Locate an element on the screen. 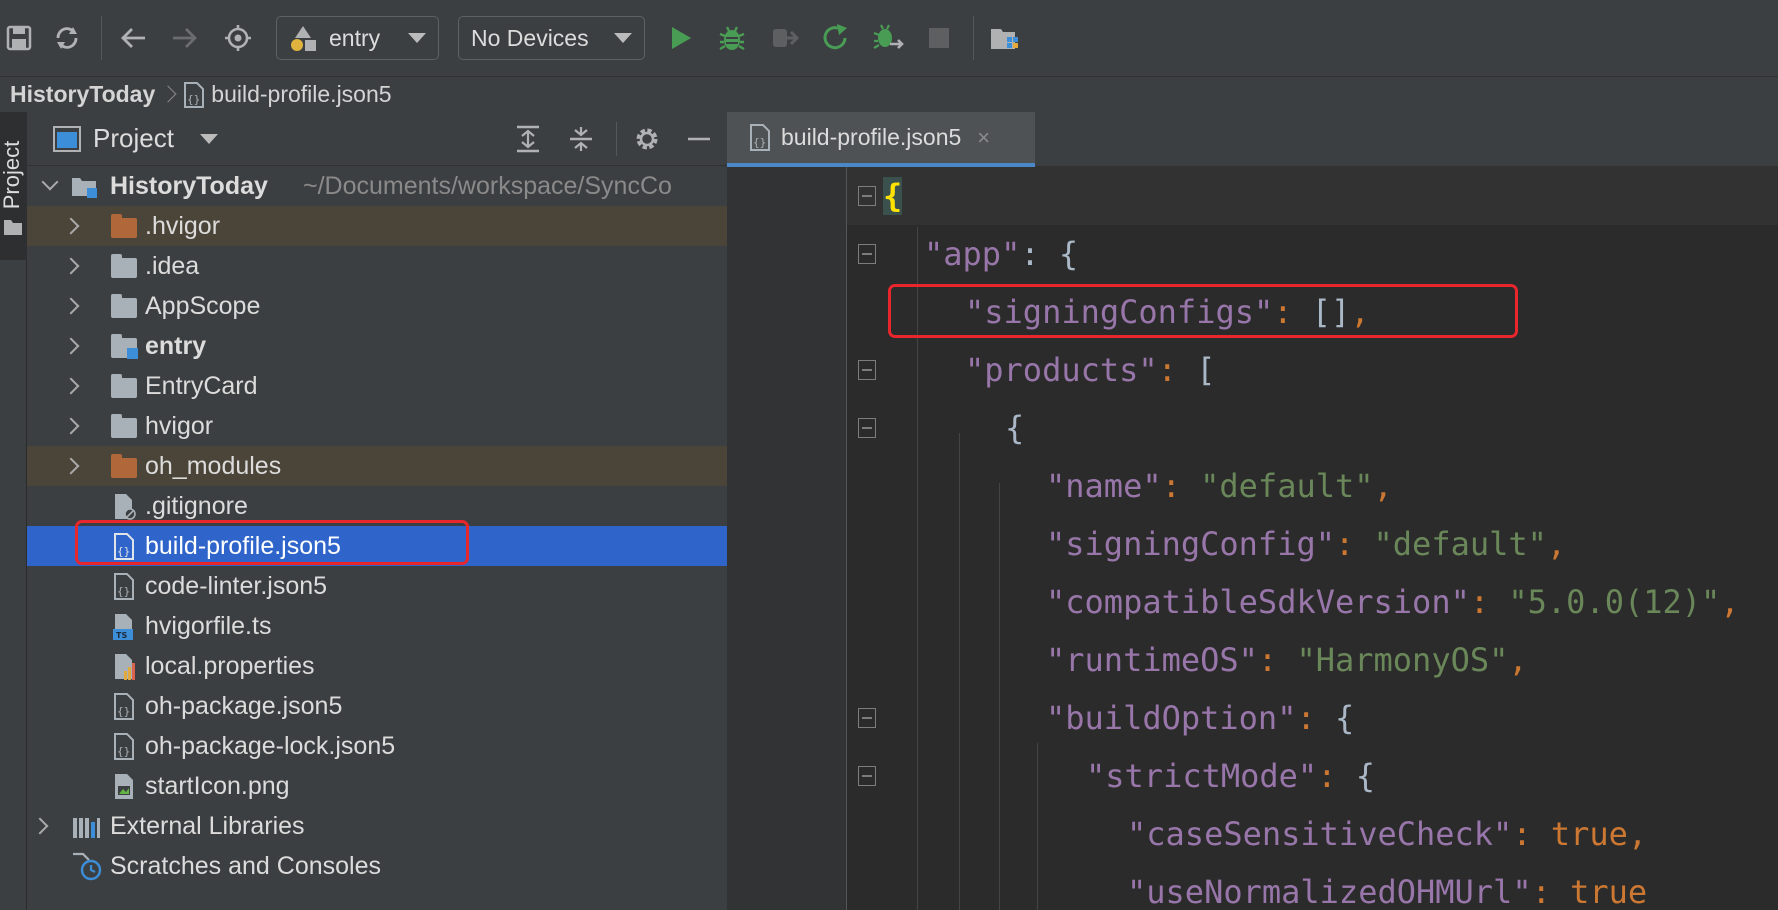 This screenshot has height=910, width=1778. tree-item-entrycard: EntryCard is located at coordinates (377, 386).